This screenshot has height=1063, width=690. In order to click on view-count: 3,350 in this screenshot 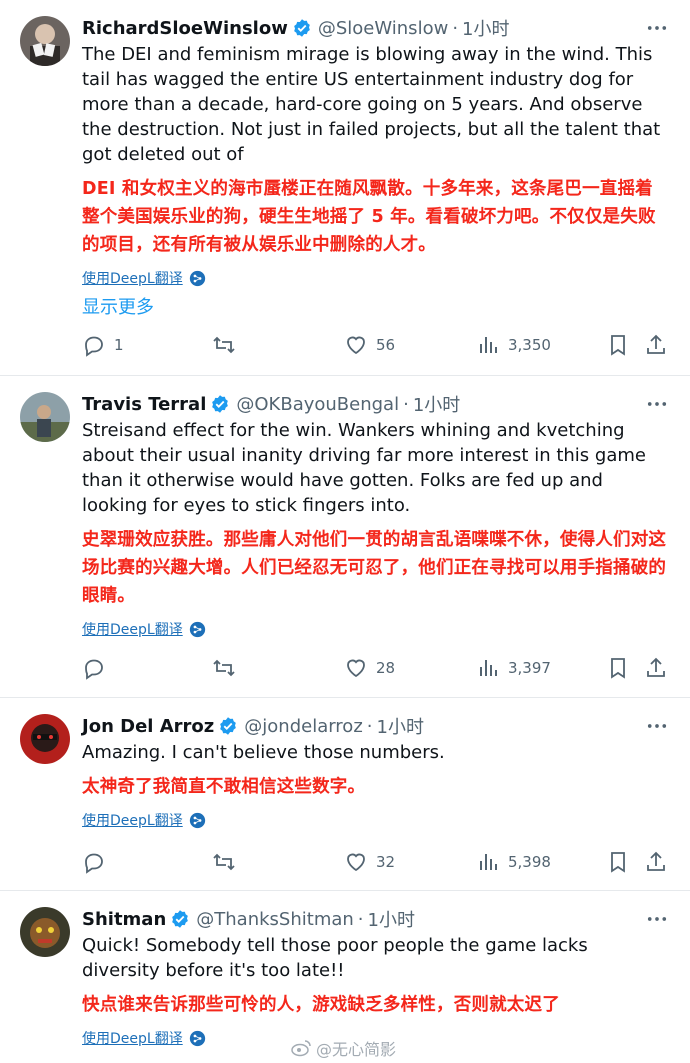, I will do `click(529, 345)`.